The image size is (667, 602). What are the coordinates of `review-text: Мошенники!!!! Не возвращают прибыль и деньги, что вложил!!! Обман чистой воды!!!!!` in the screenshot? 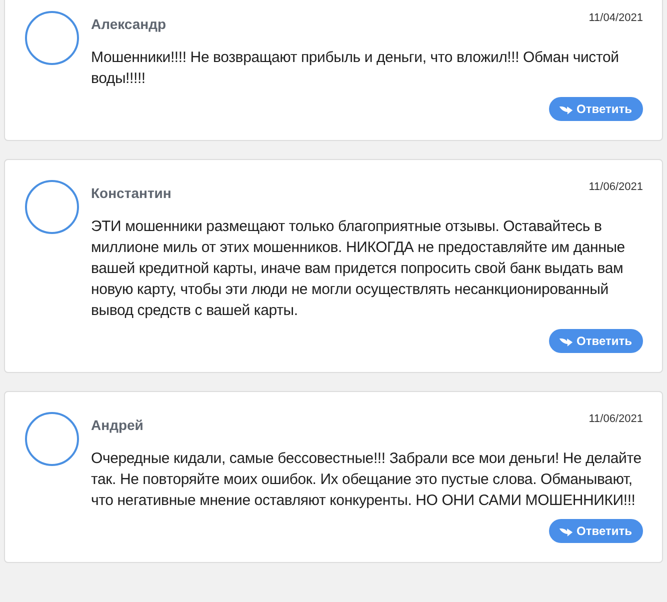 It's located at (355, 68).